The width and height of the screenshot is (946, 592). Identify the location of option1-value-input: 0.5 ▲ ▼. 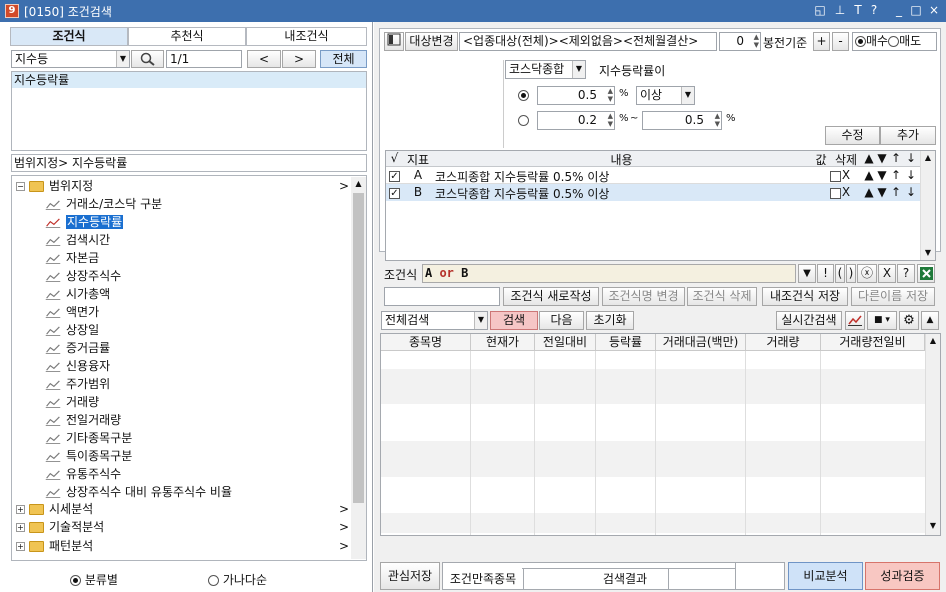
(576, 95).